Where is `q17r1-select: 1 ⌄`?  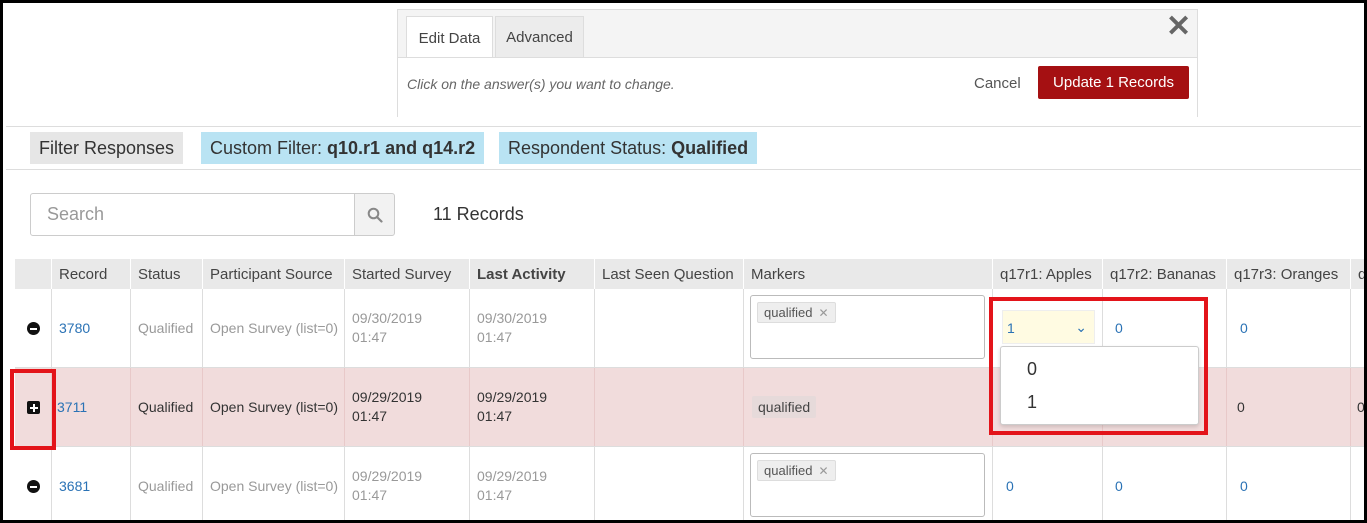 q17r1-select: 1 ⌄ is located at coordinates (1048, 327).